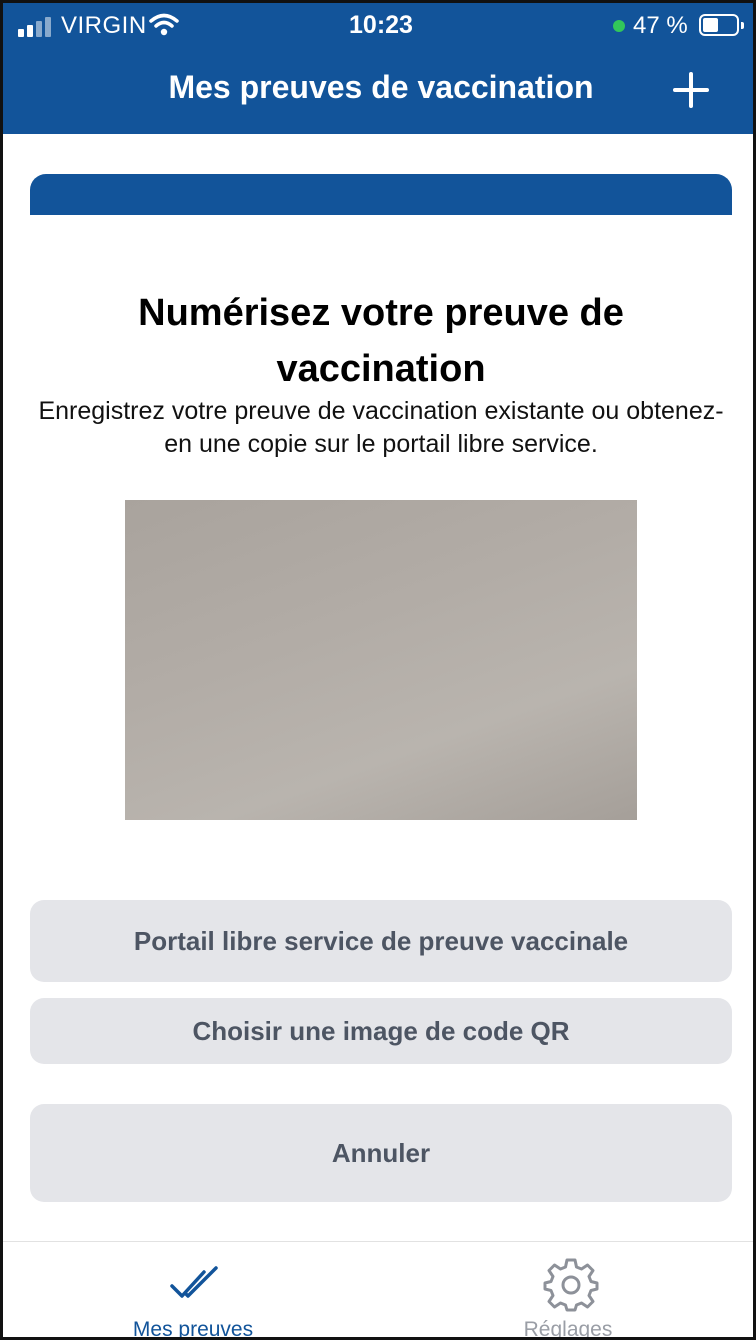  Describe the element at coordinates (381, 341) in the screenshot. I see `sheet-title: Numérisez votre preuve de vaccination` at that location.